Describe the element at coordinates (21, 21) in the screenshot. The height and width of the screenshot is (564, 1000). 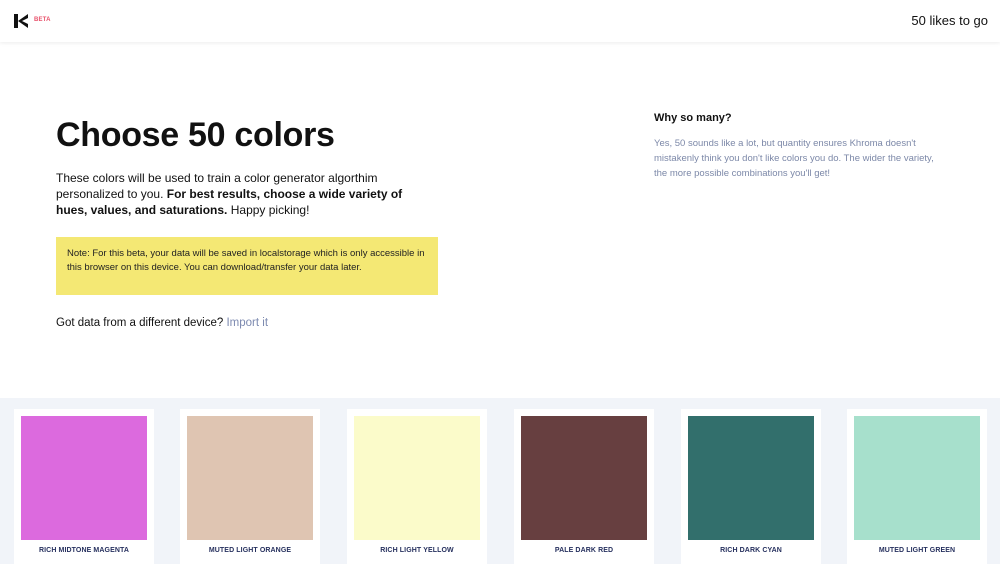
I see `khroma-logo-icon` at that location.